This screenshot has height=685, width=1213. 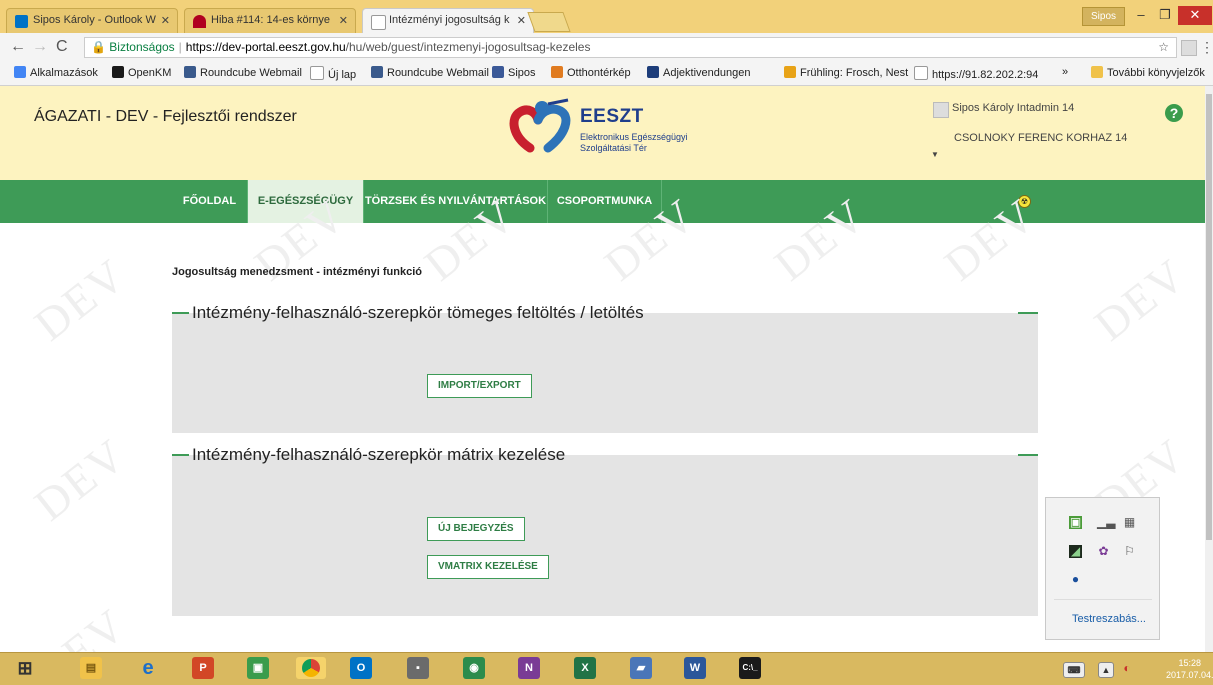 I want to click on onenote-tray-icon: ✿, so click(x=1103, y=551).